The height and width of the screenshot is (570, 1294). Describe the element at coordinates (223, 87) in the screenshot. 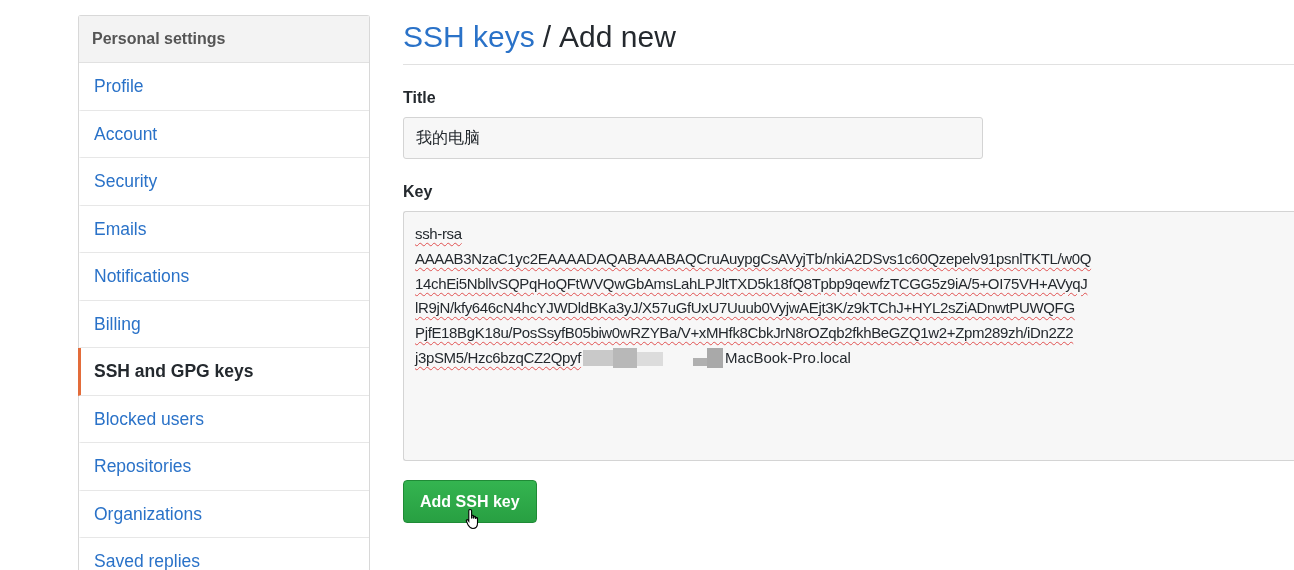

I see `sidebar-item: Profile` at that location.